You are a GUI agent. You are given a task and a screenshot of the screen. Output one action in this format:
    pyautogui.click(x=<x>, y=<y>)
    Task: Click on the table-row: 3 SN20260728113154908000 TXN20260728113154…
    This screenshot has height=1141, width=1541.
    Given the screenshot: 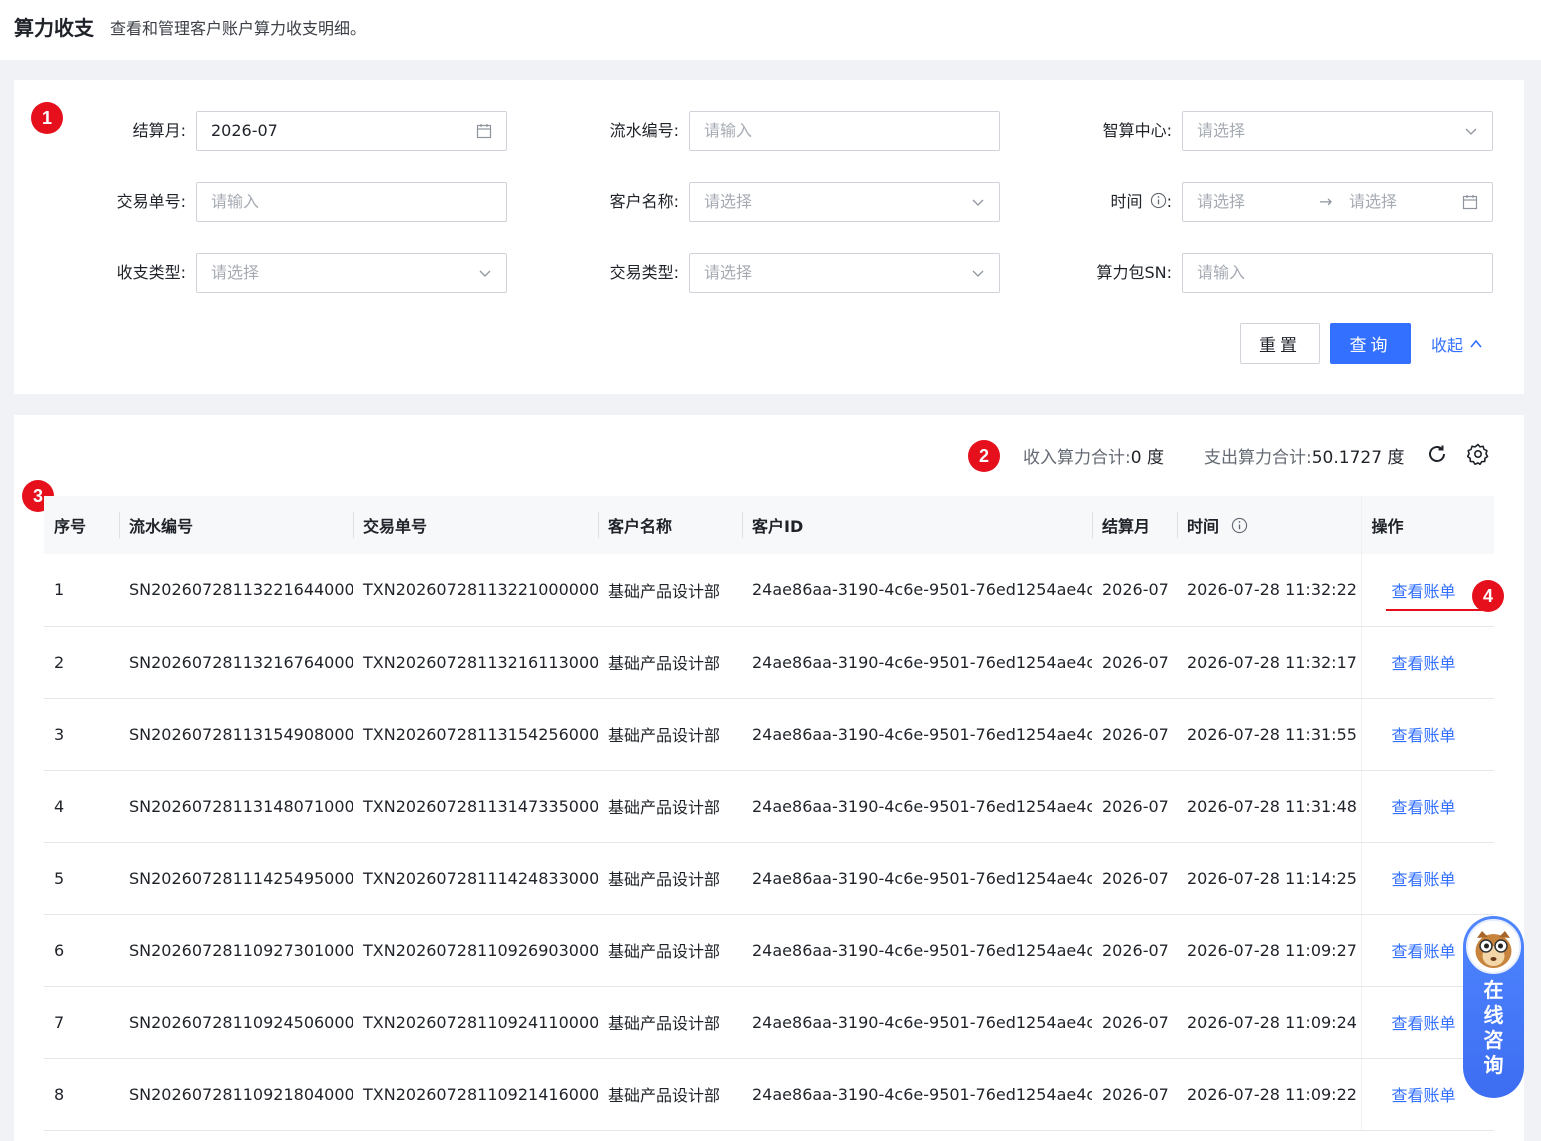 What is the action you would take?
    pyautogui.click(x=769, y=734)
    